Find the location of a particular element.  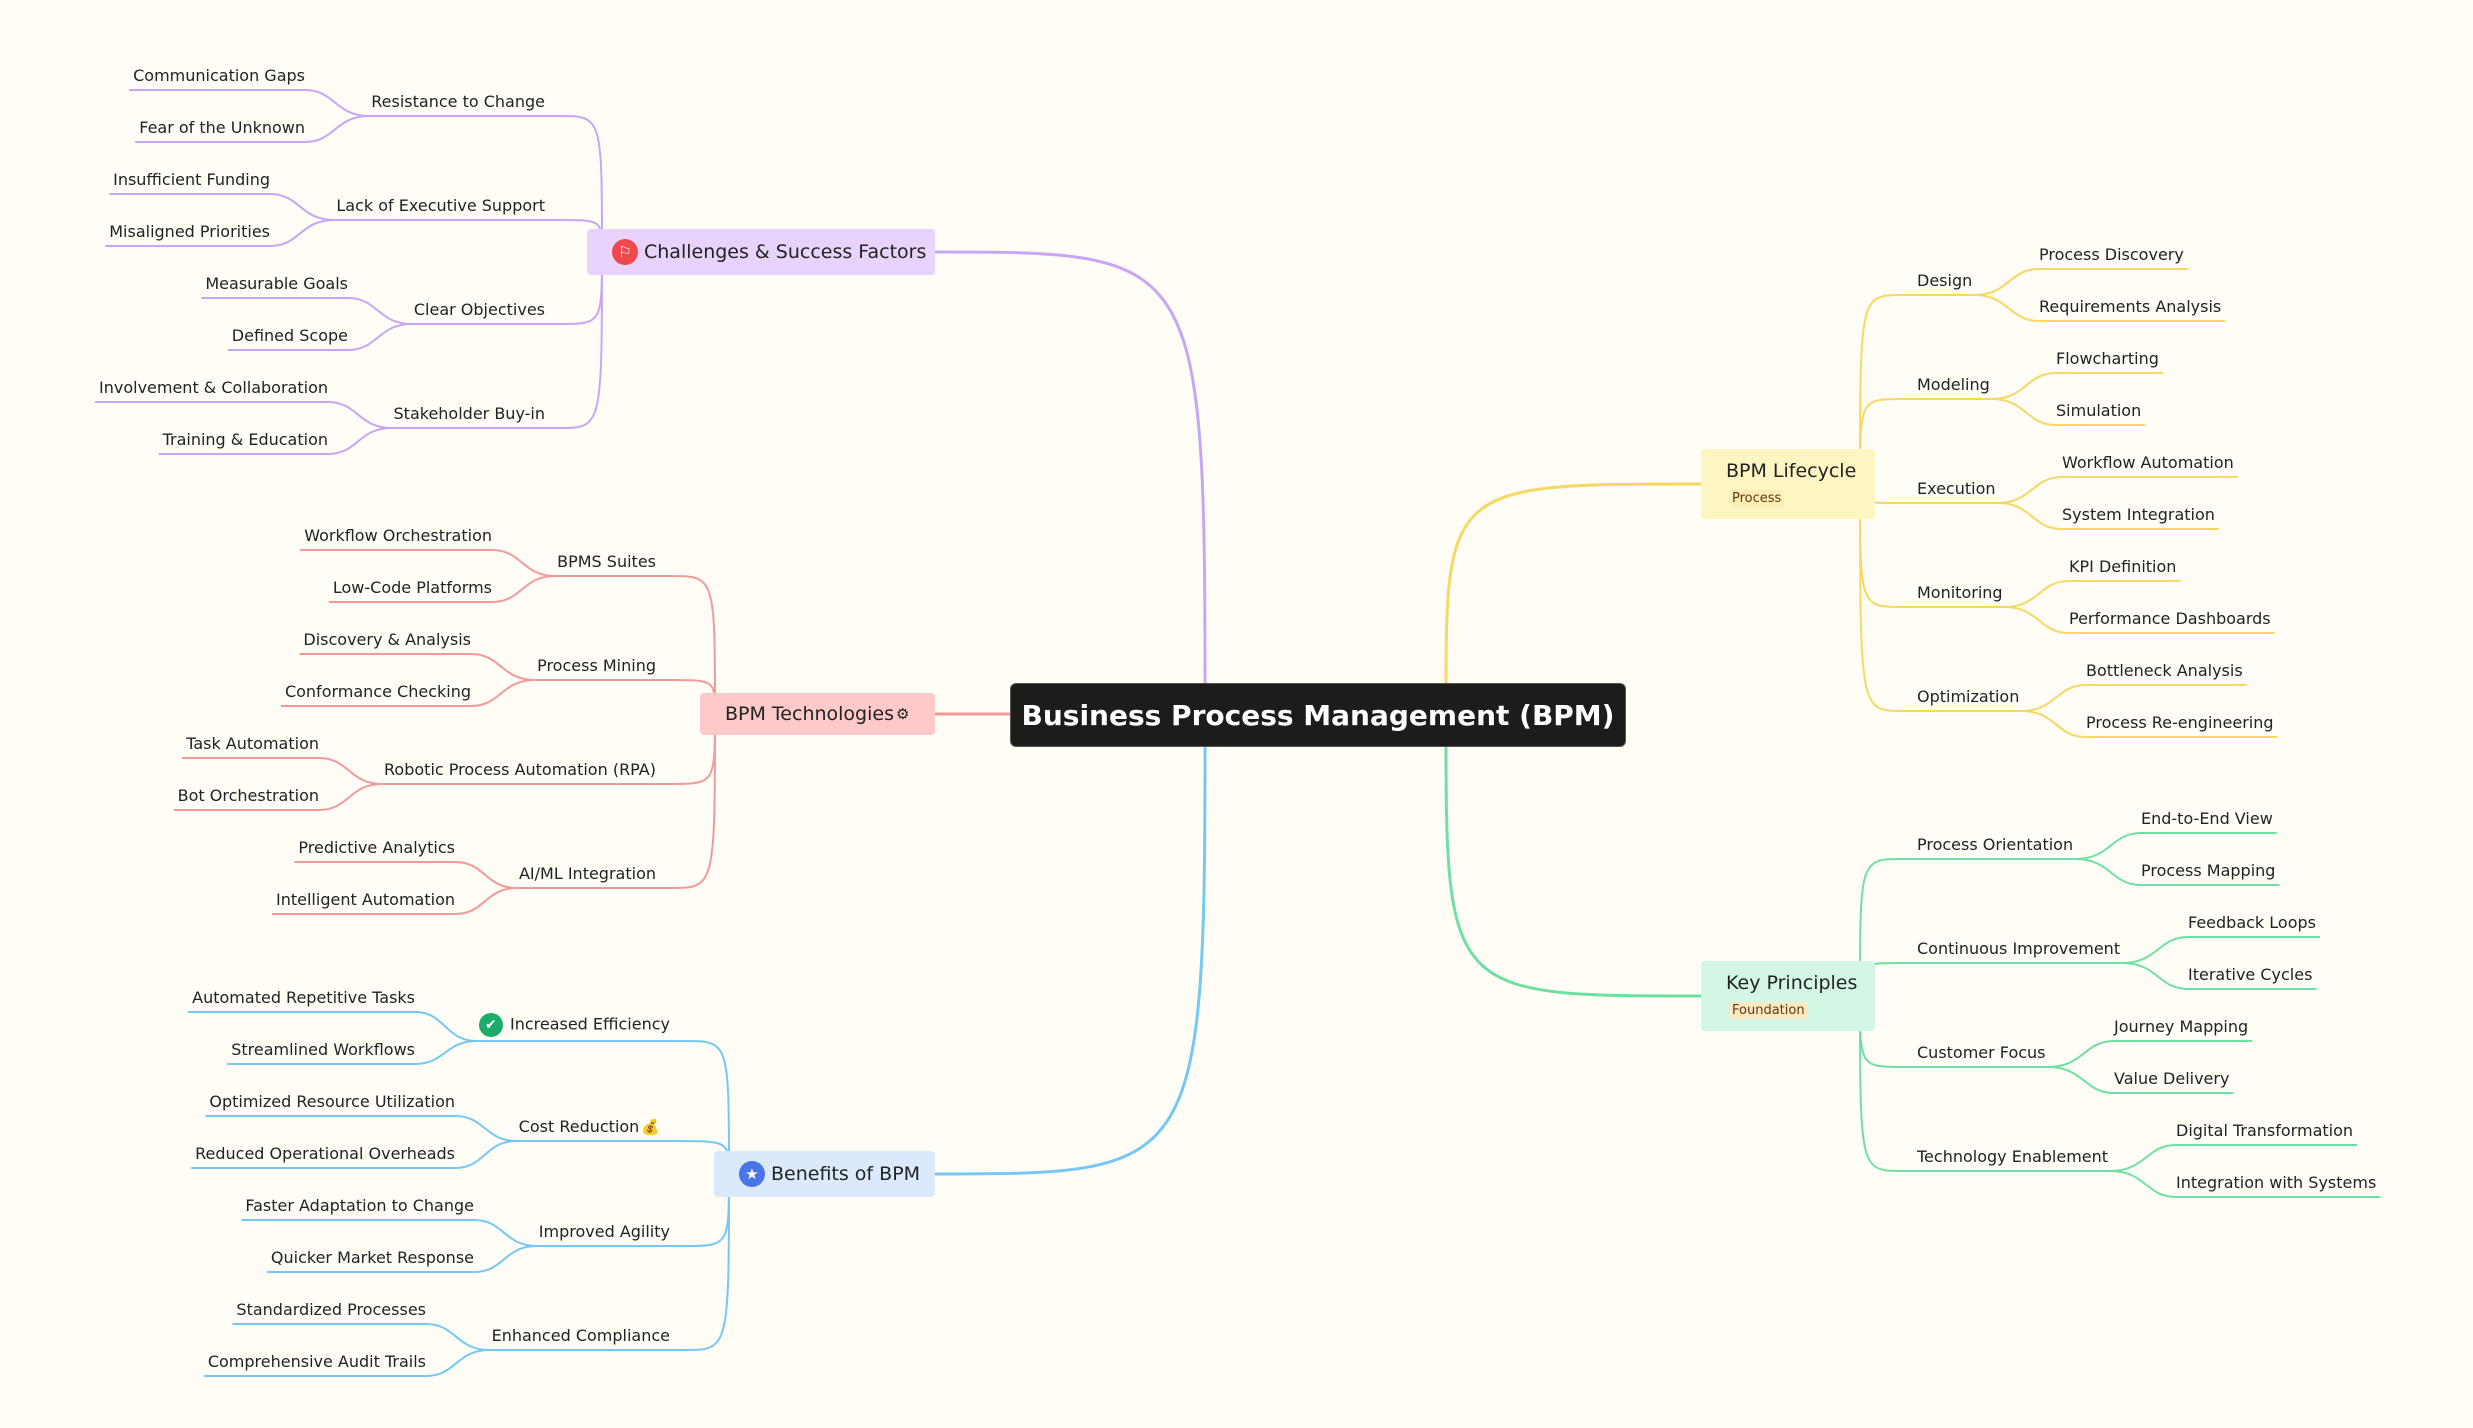

technologies-child-ai-ml-integration-link is located at coordinates (616, 801).